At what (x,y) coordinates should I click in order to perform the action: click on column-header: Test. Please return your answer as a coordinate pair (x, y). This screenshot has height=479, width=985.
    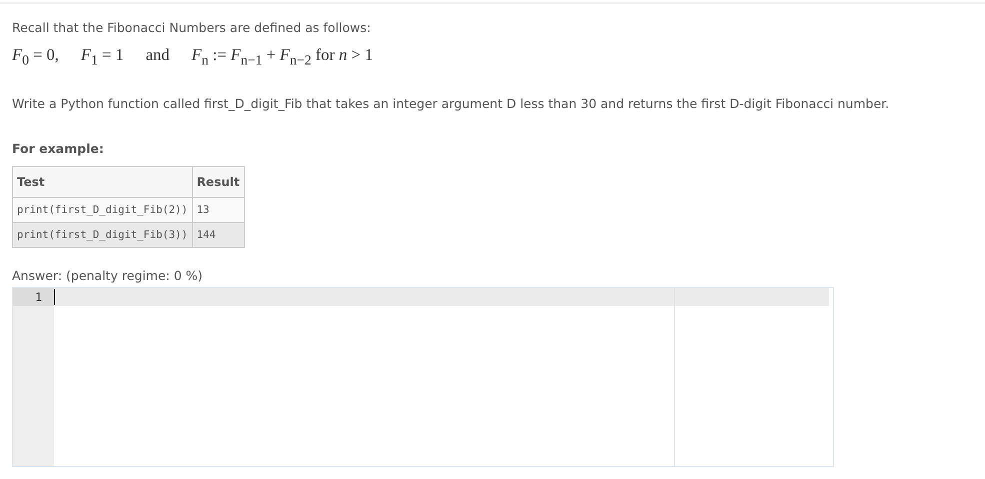
    Looking at the image, I should click on (102, 182).